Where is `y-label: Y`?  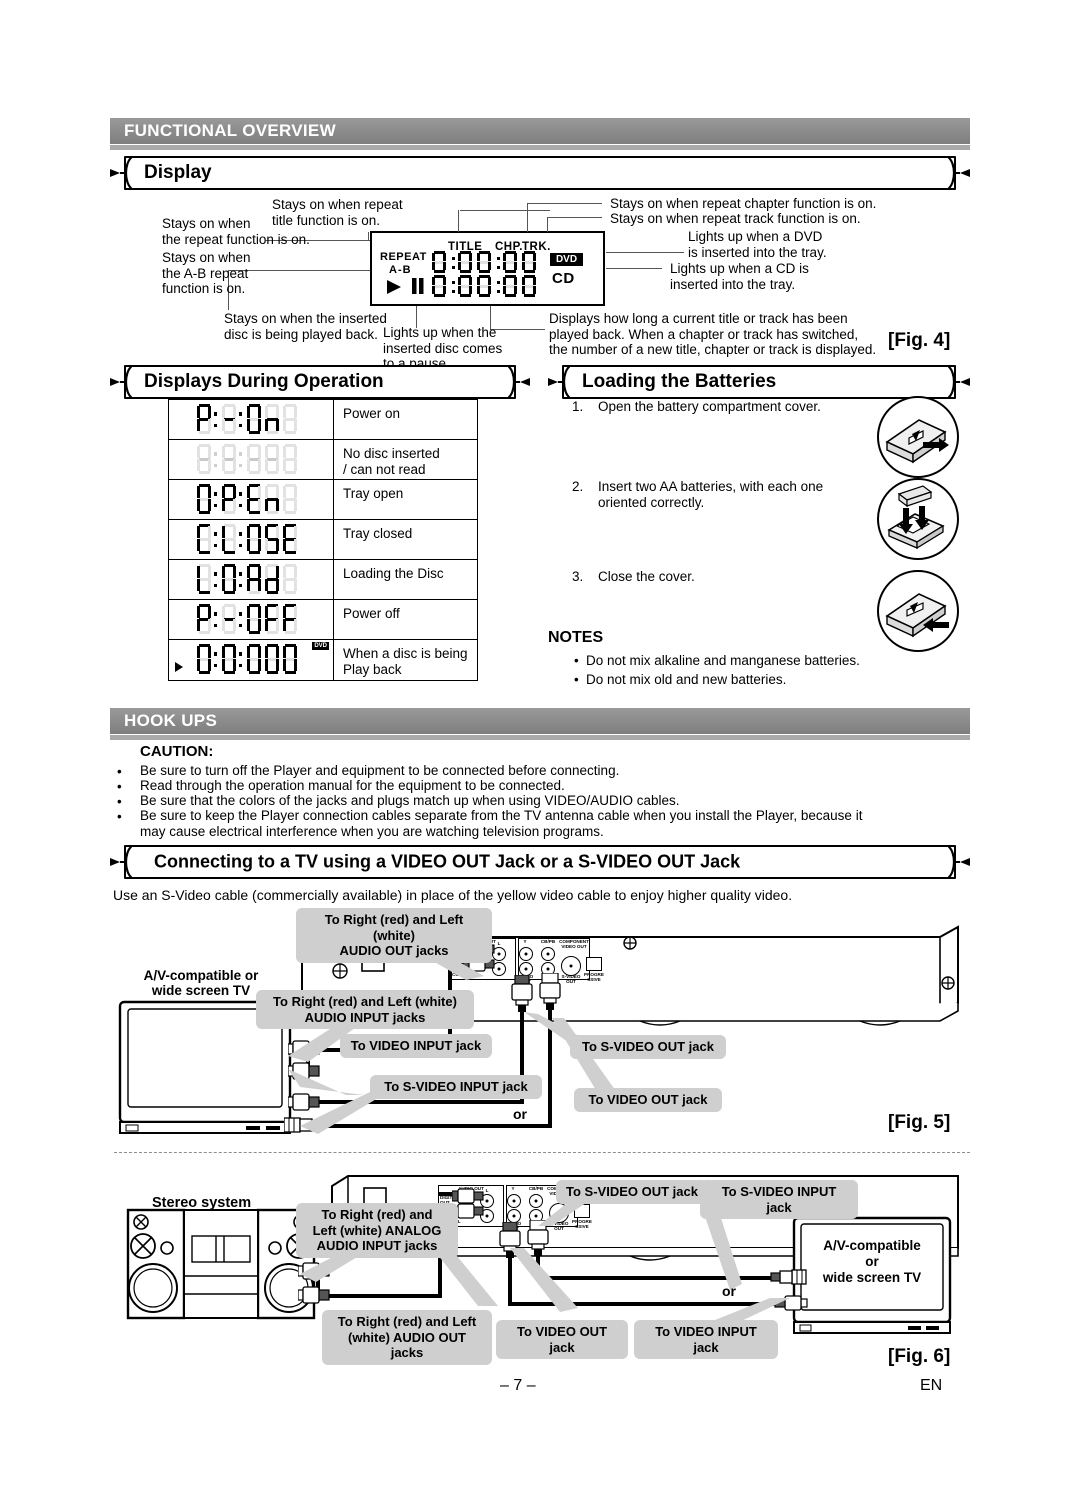 y-label: Y is located at coordinates (525, 941).